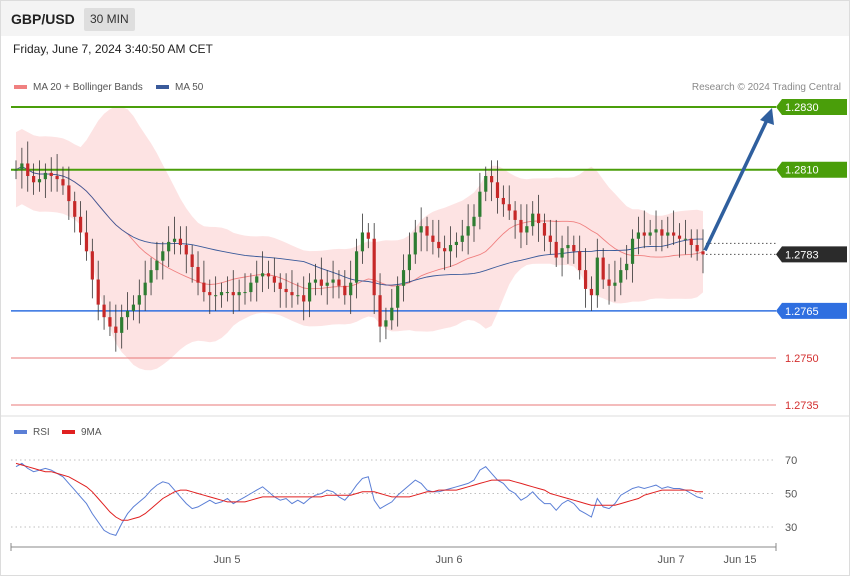 This screenshot has width=850, height=576. I want to click on rsi-tick-label: 30, so click(791, 528).